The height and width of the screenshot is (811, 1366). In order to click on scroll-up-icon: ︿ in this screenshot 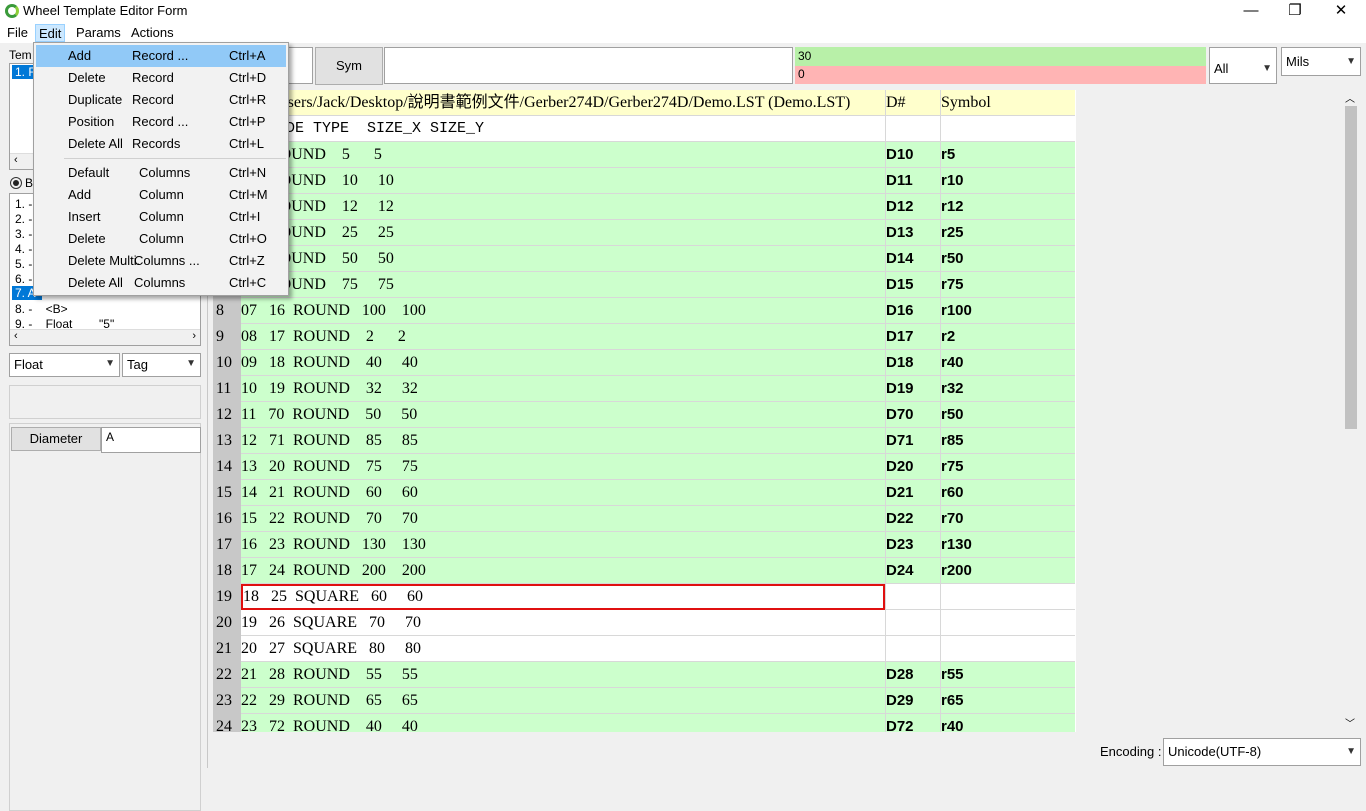, I will do `click(1350, 97)`.